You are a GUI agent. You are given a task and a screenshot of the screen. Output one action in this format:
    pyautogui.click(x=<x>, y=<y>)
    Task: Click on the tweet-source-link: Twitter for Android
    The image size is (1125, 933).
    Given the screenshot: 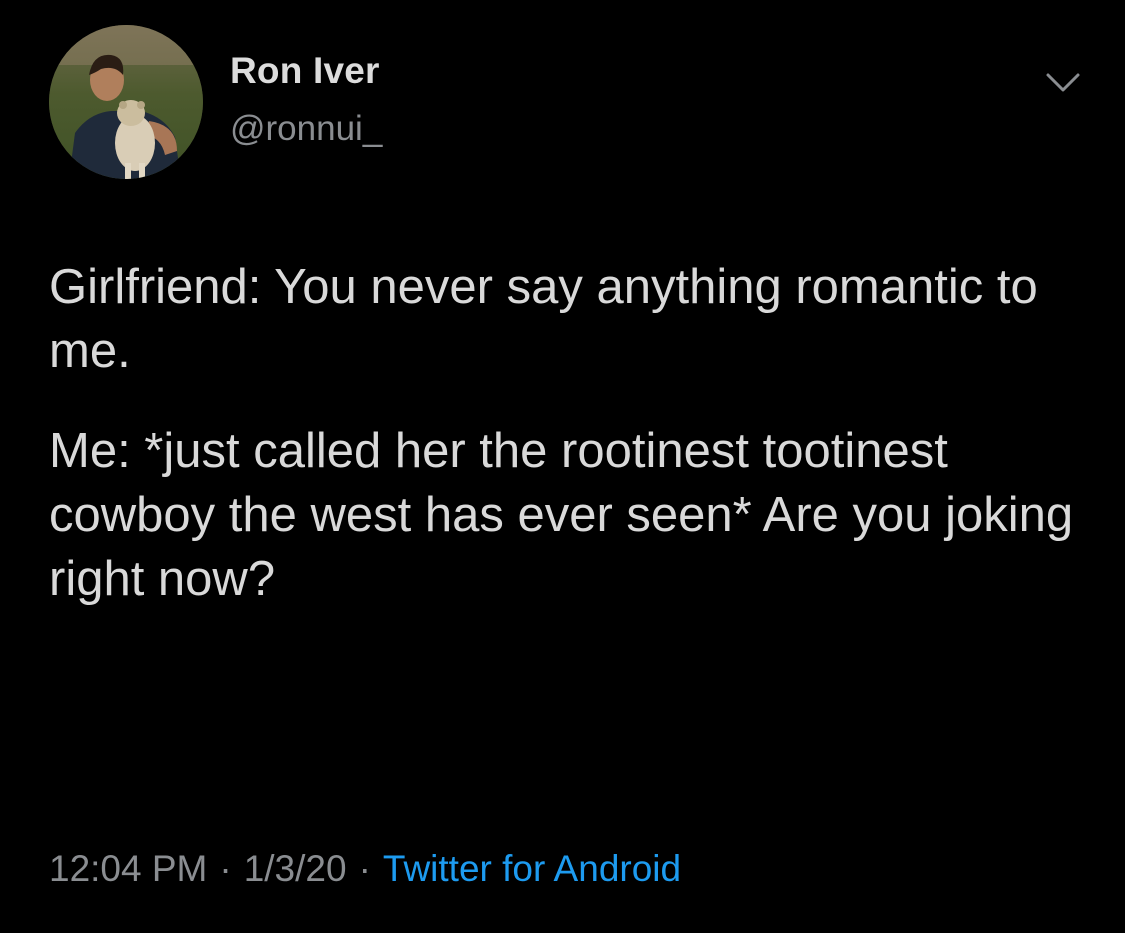 What is the action you would take?
    pyautogui.click(x=532, y=868)
    